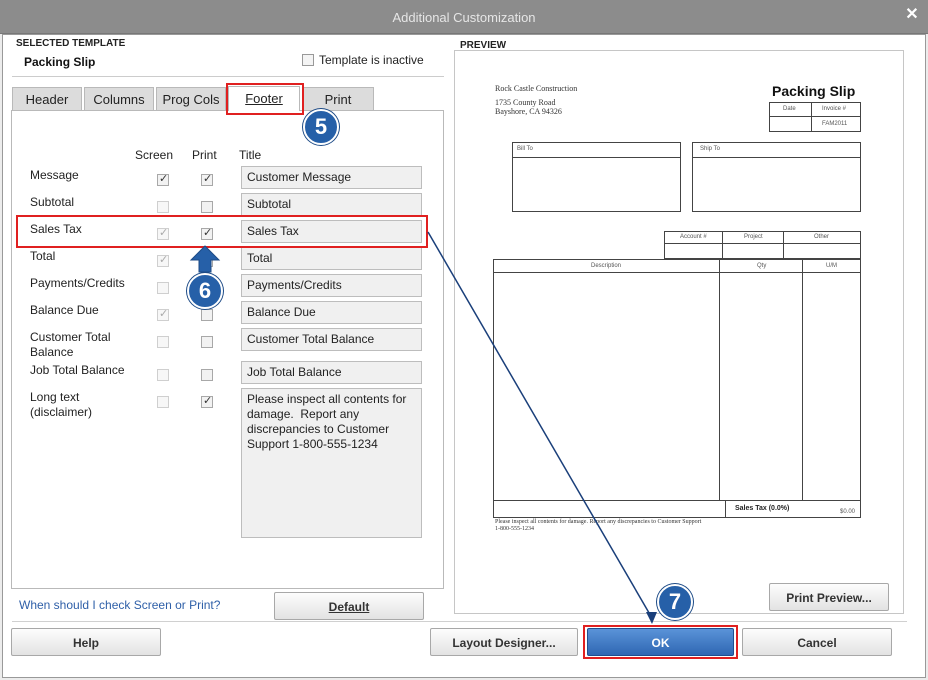 This screenshot has width=928, height=680. What do you see at coordinates (207, 401) in the screenshot?
I see `print-checkbox-long-text: ✓` at bounding box center [207, 401].